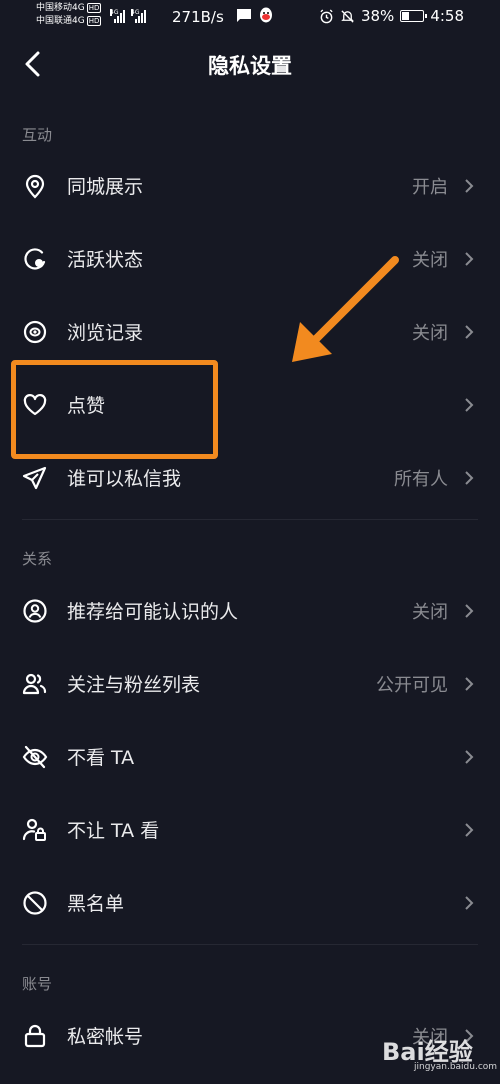  Describe the element at coordinates (326, 15) in the screenshot. I see `alarm-icon` at that location.